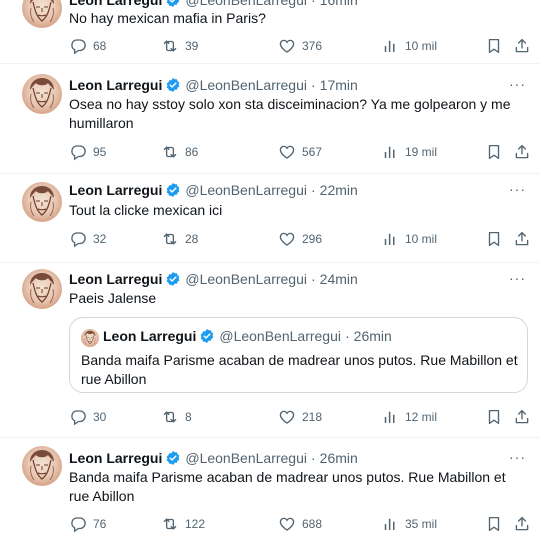  I want to click on reply-count: 68, so click(100, 46).